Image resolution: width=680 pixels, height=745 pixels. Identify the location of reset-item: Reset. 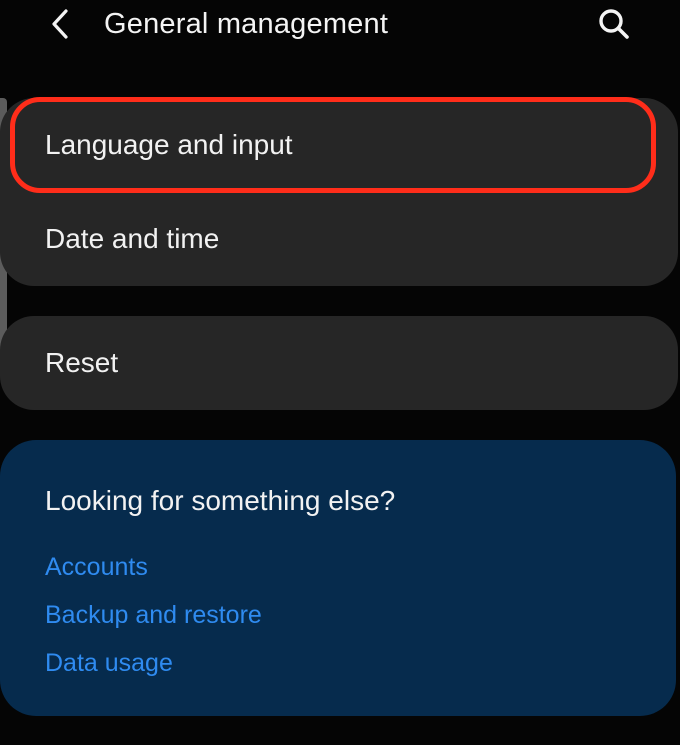
(339, 363).